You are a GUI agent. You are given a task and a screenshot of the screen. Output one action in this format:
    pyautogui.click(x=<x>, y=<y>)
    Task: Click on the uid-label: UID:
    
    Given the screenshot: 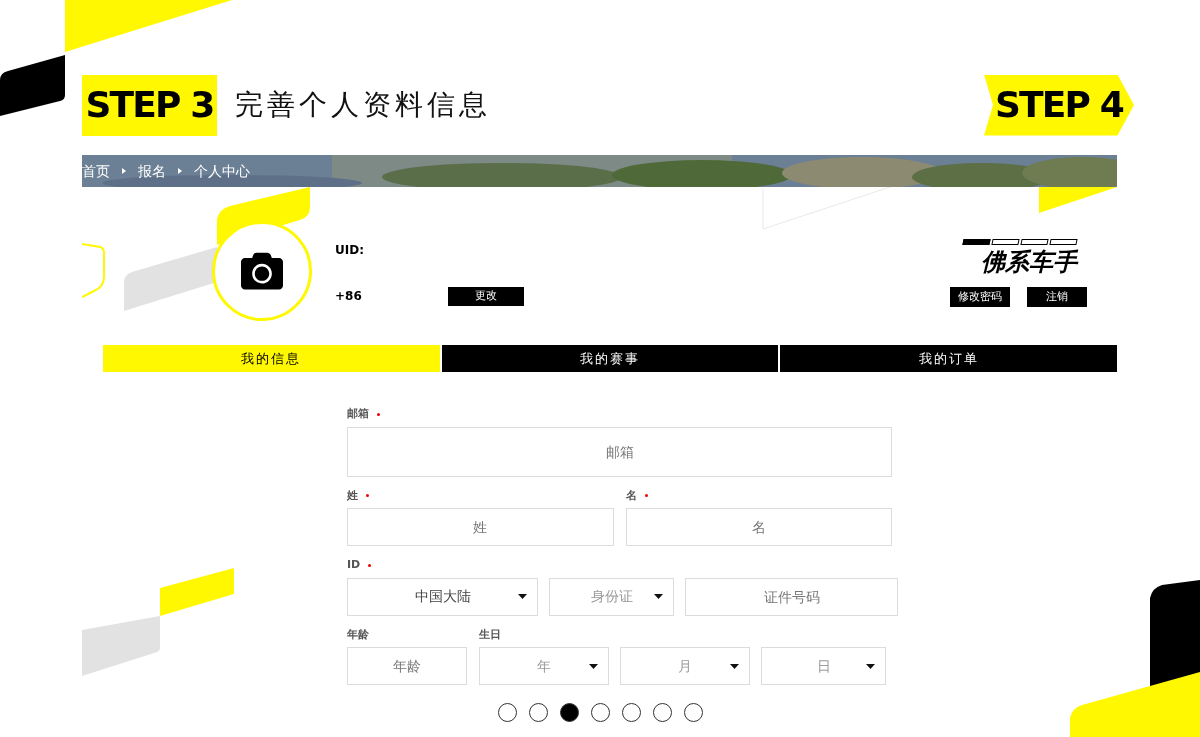 What is the action you would take?
    pyautogui.click(x=350, y=250)
    